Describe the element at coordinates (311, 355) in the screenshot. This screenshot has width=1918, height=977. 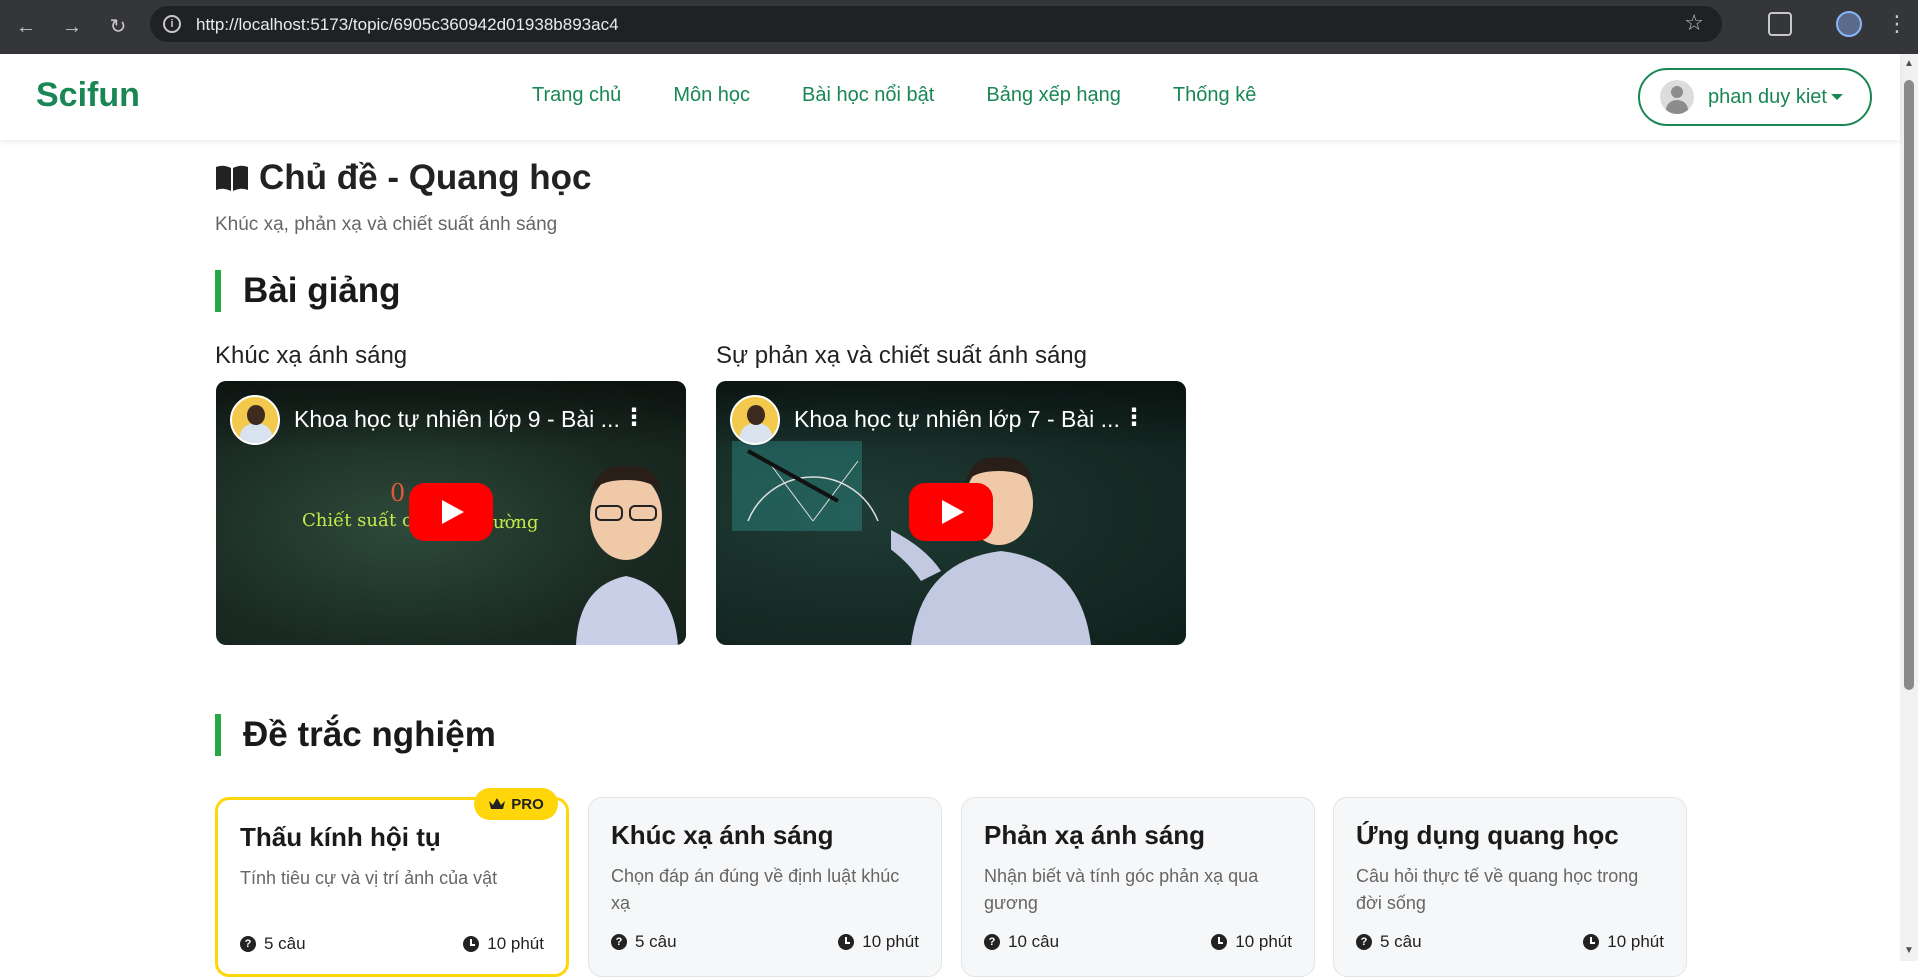
I see `video-label-1: Khúc xạ ánh sáng` at that location.